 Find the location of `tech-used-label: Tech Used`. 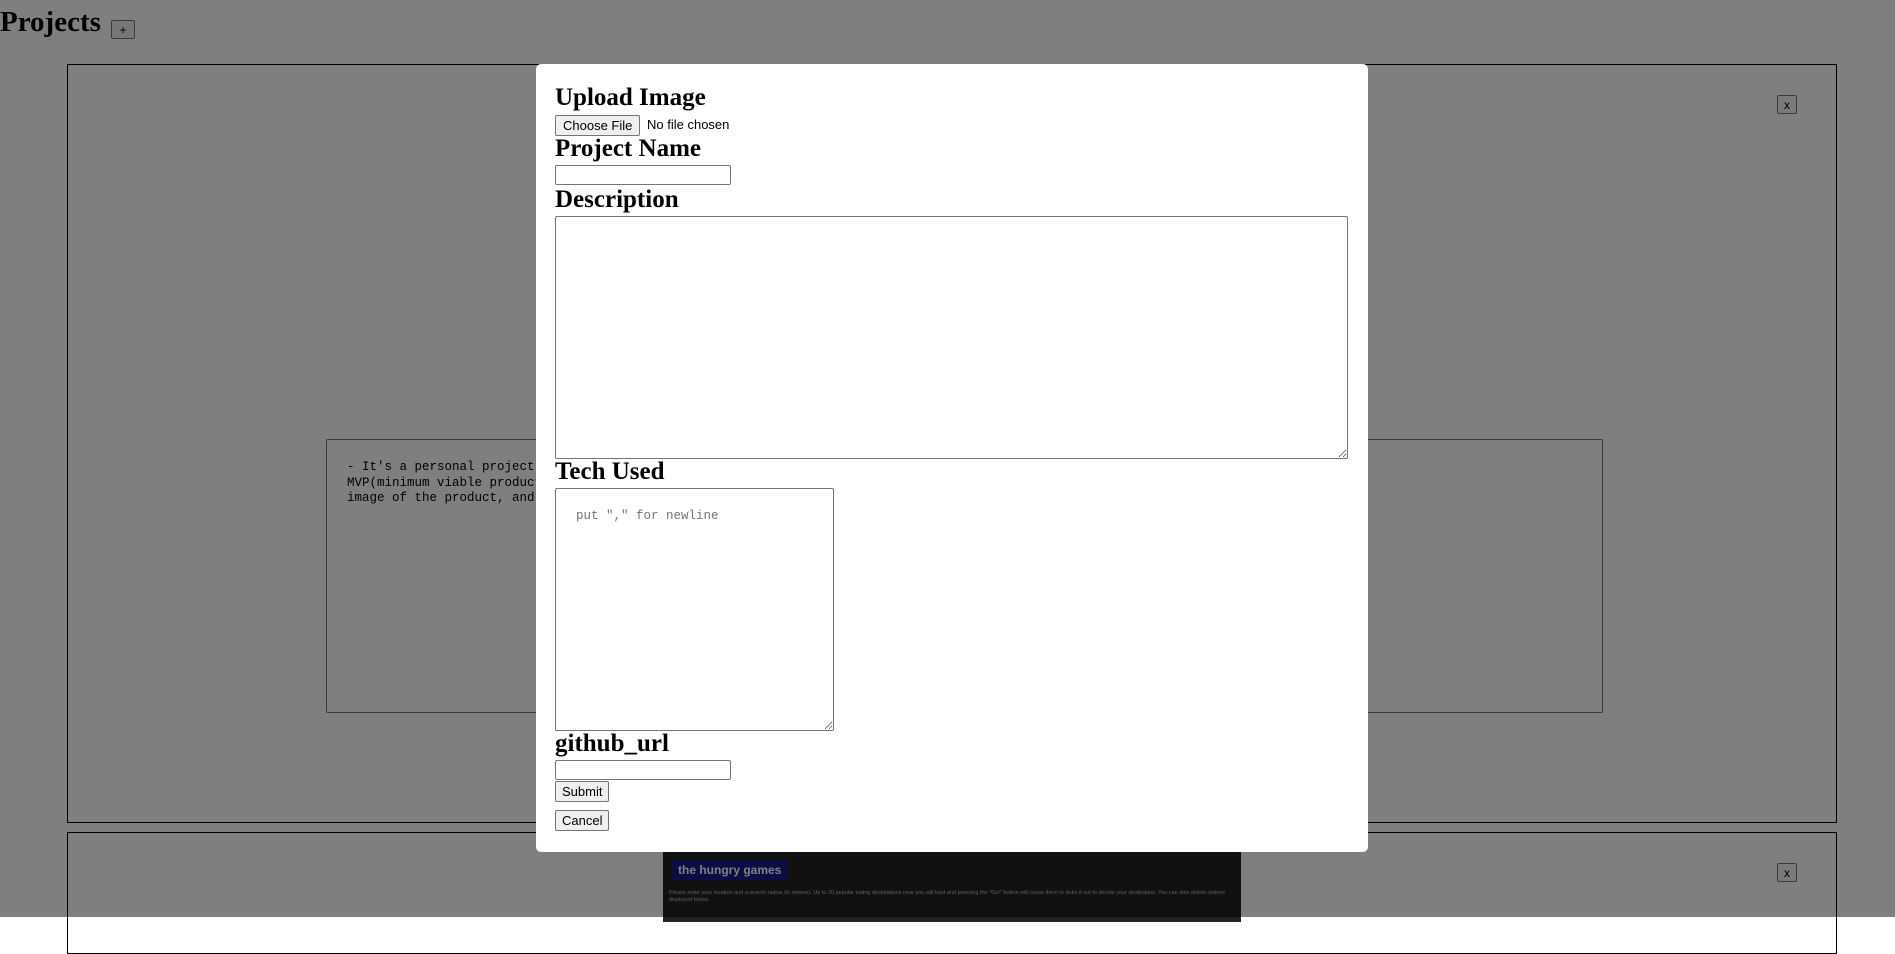

tech-used-label: Tech Used is located at coordinates (610, 471).